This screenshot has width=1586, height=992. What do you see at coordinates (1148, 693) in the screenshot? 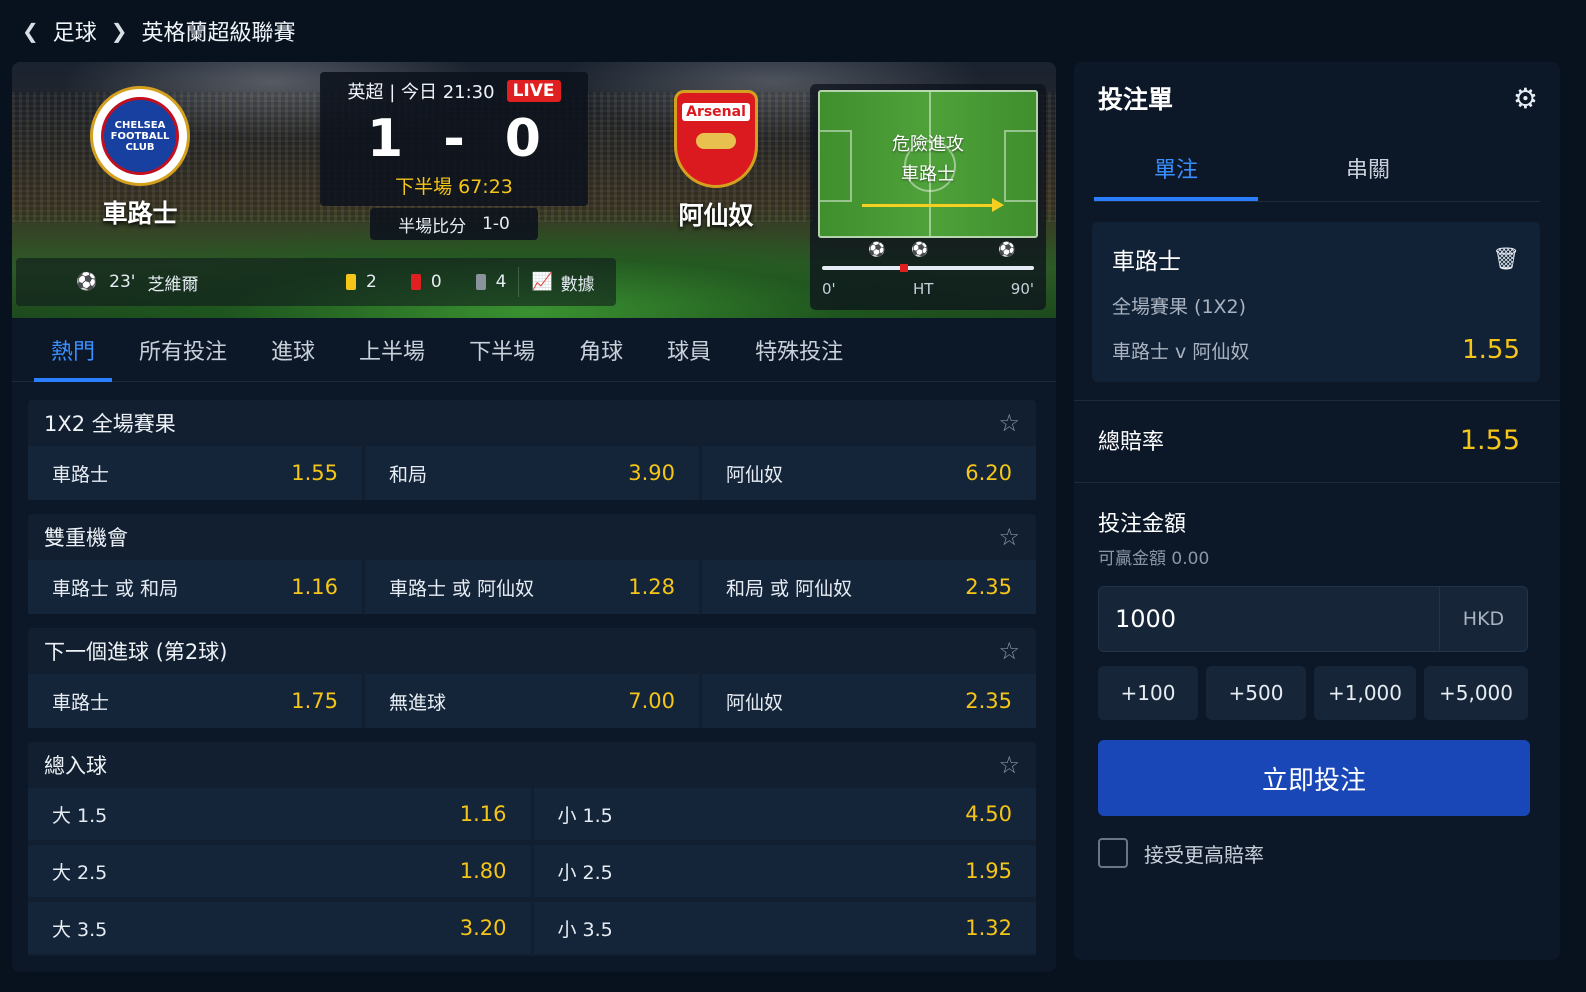
I see `quick-stake-100: +100` at bounding box center [1148, 693].